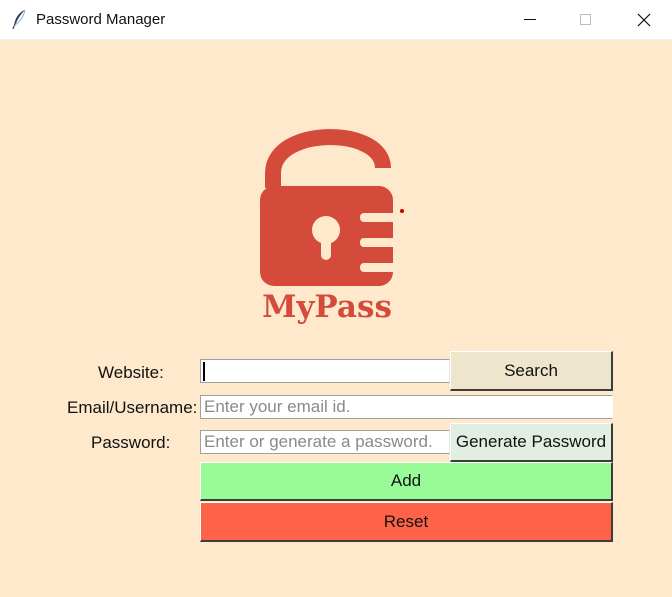 This screenshot has height=597, width=672. What do you see at coordinates (131, 372) in the screenshot?
I see `website-label: Website:` at bounding box center [131, 372].